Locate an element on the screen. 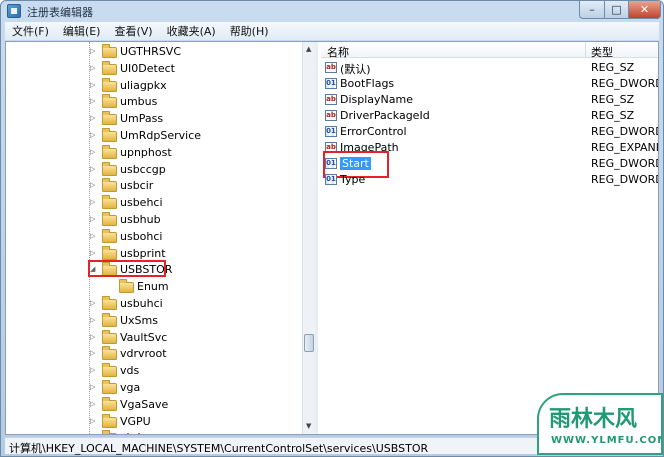 Image resolution: width=664 pixels, height=457 pixels. tree-item: ▷ UI0Detect is located at coordinates (156, 68).